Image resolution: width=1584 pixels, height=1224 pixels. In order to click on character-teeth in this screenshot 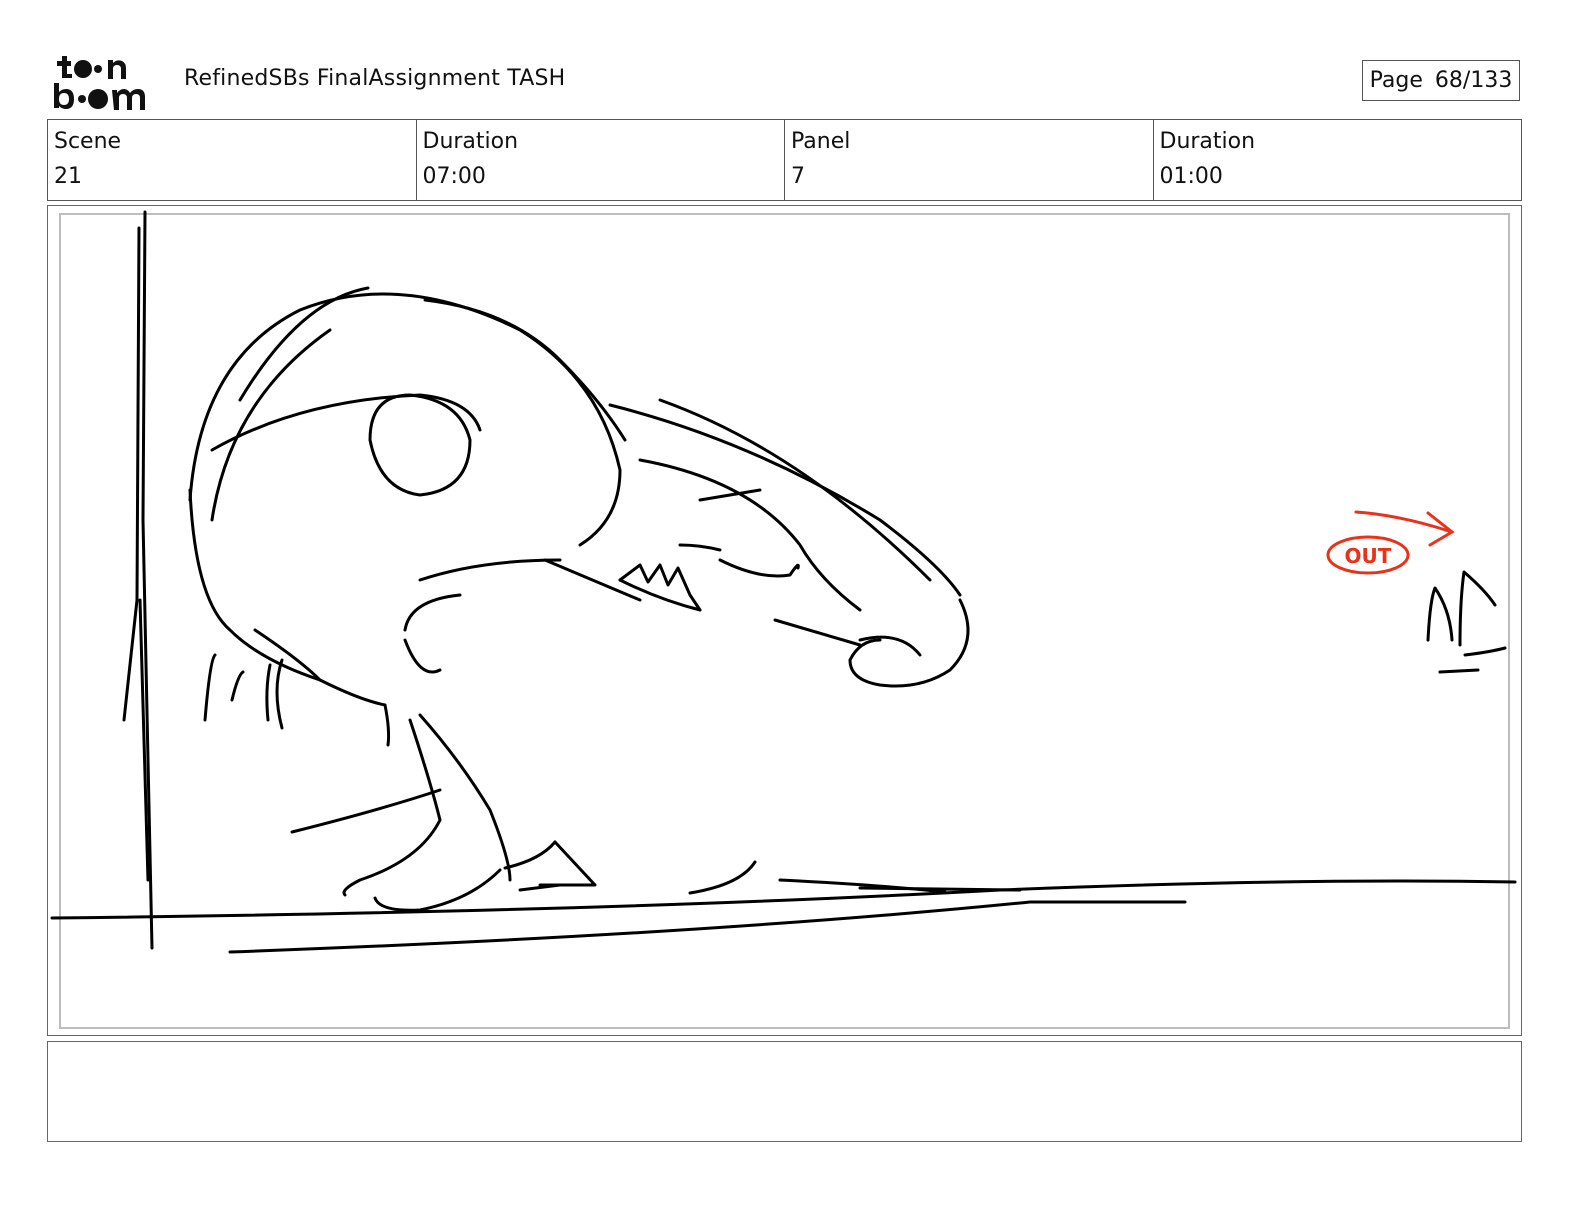, I will do `click(660, 587)`.